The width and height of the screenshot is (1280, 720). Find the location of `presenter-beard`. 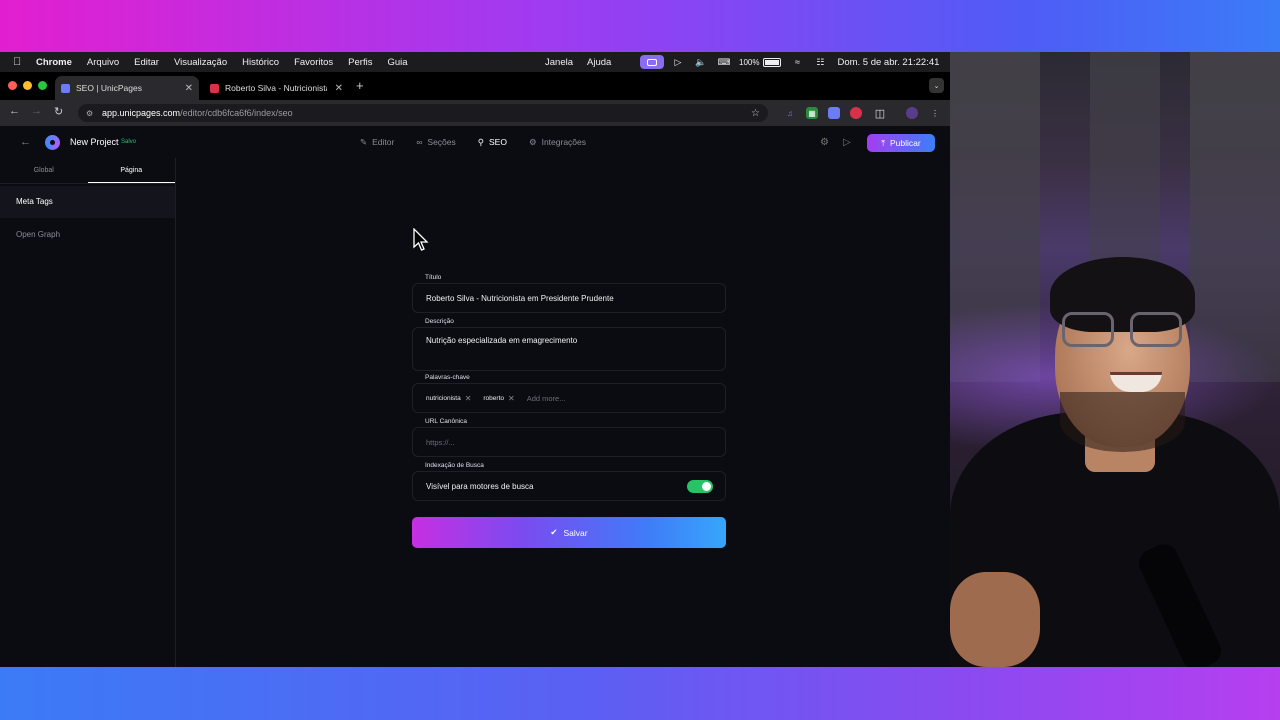

presenter-beard is located at coordinates (1122, 422).